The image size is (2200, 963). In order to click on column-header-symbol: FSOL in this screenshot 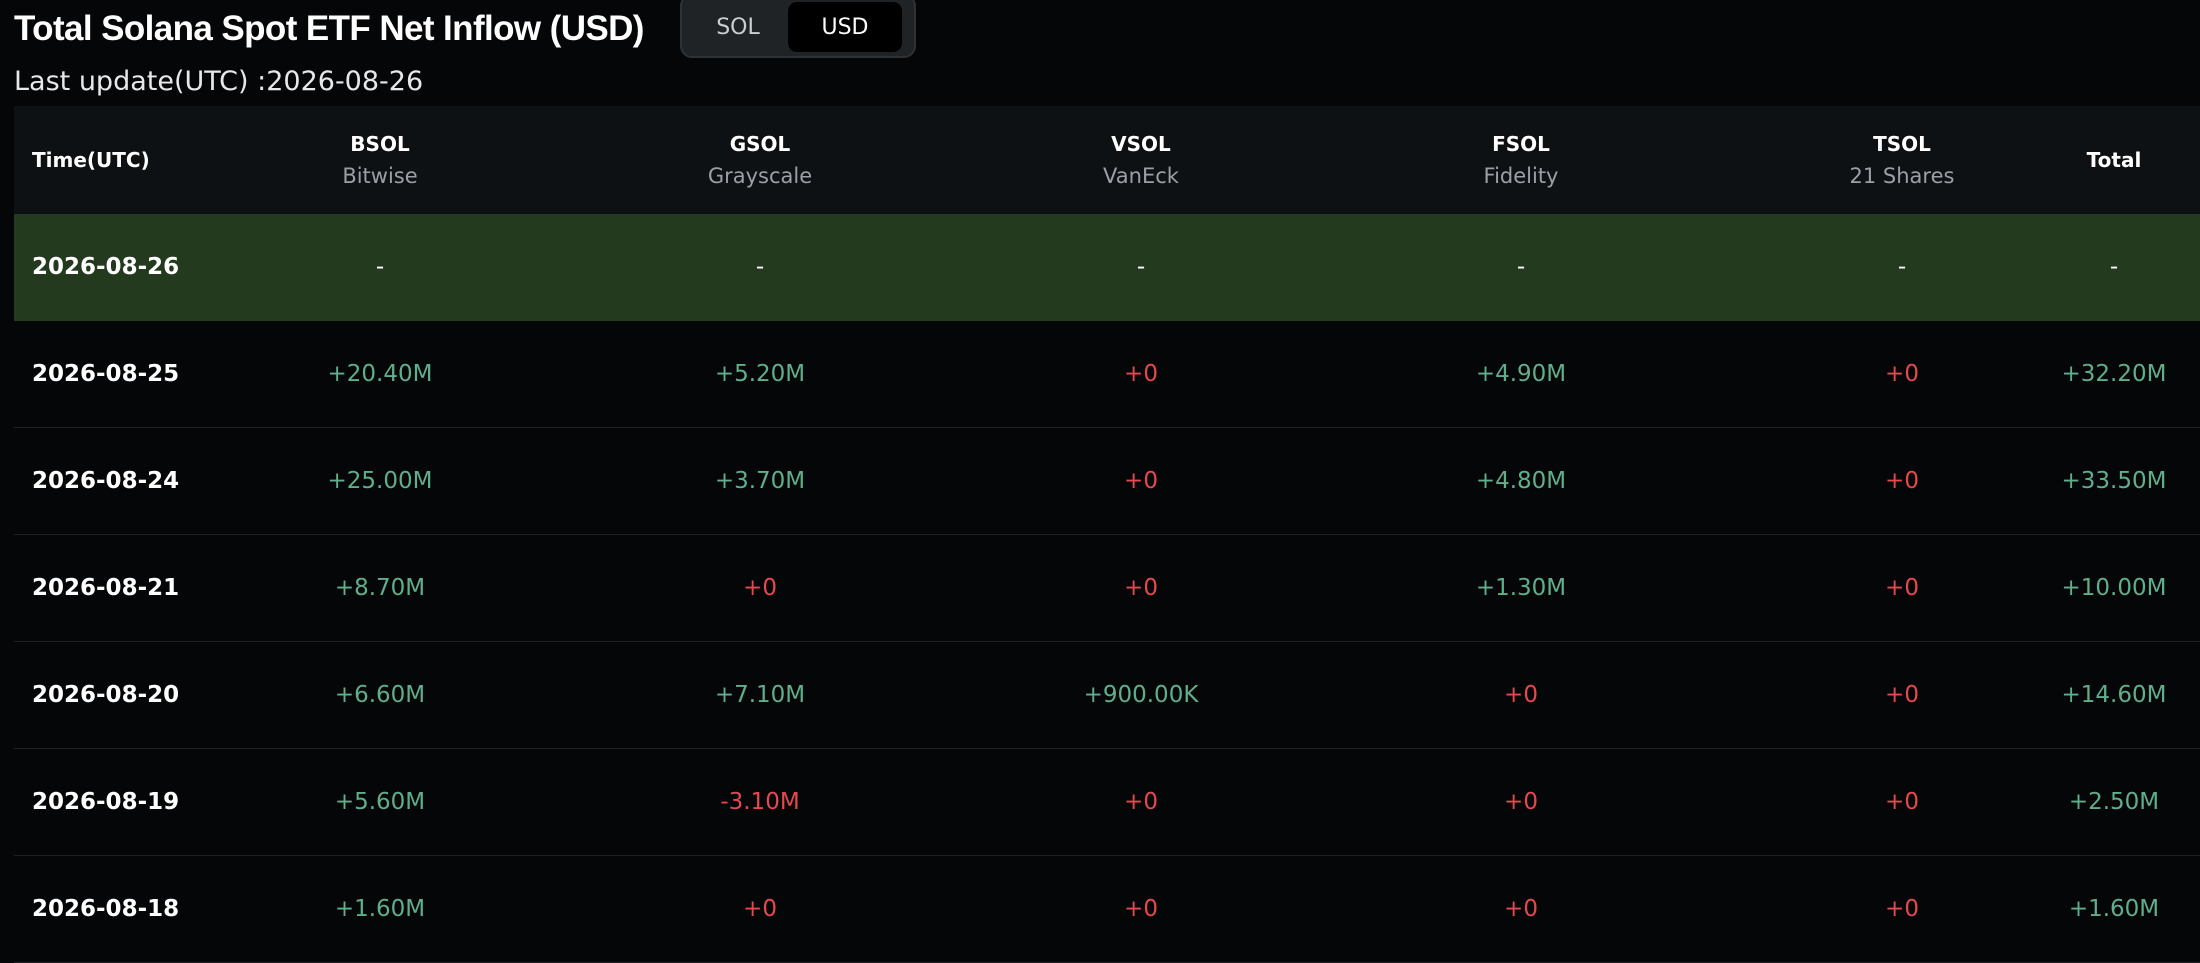, I will do `click(1521, 144)`.